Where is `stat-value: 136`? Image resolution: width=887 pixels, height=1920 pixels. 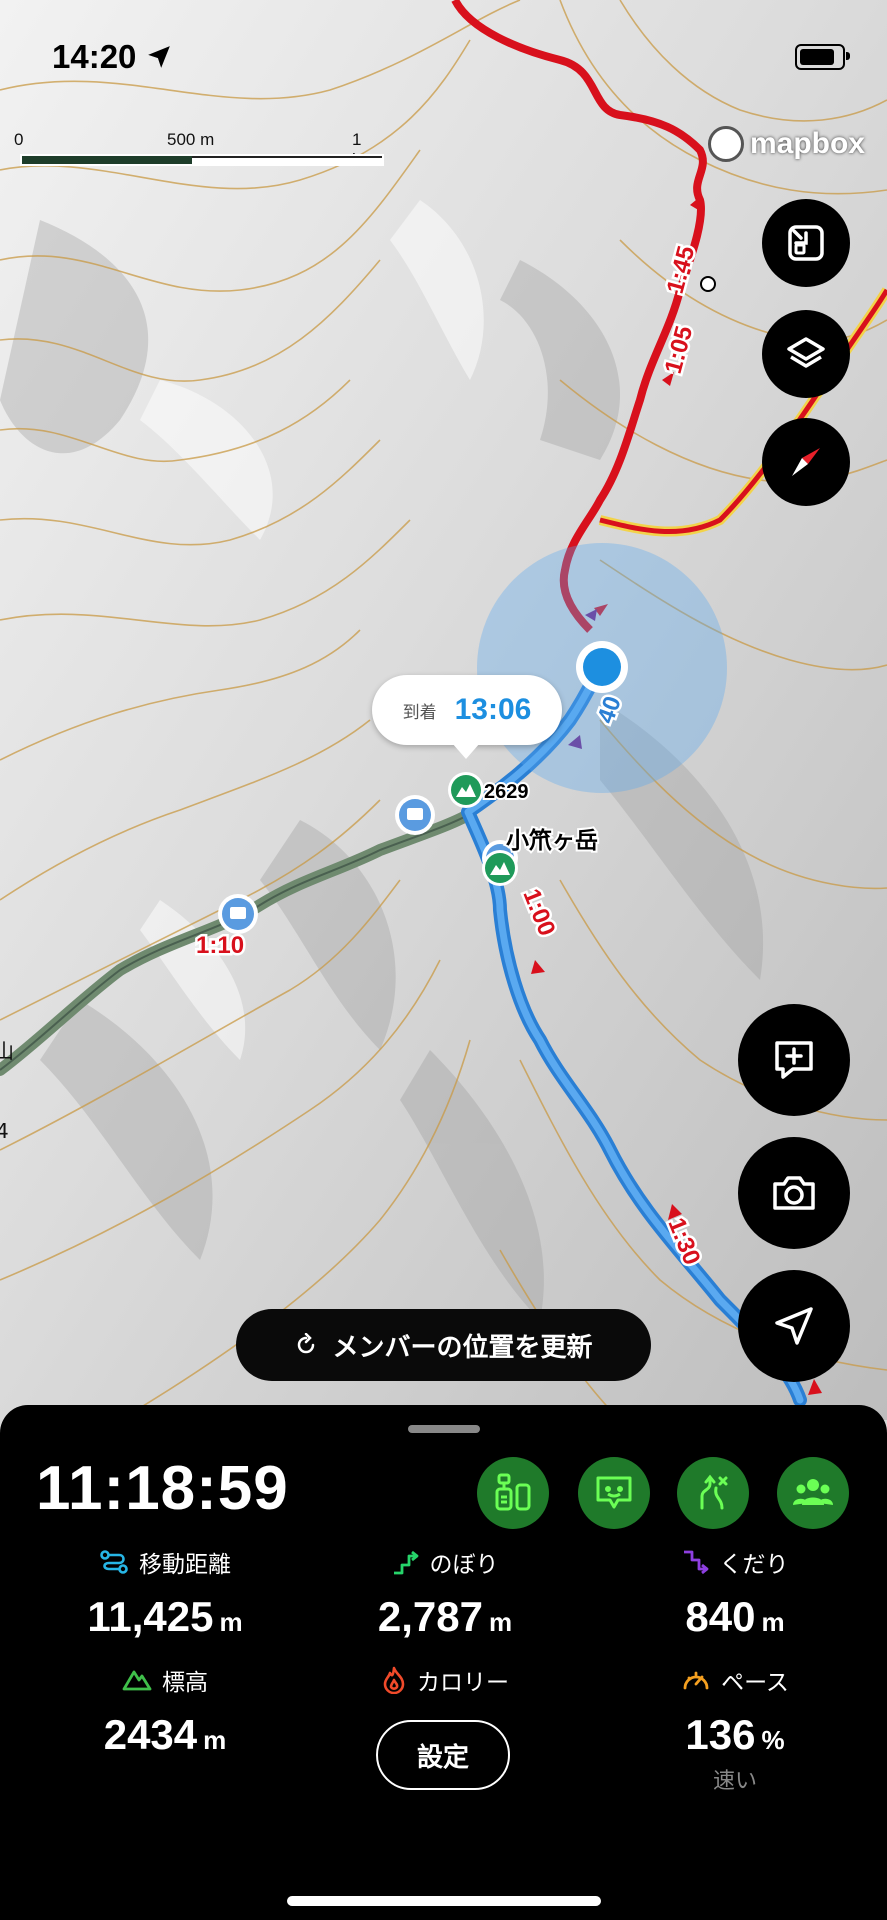
stat-value: 136 is located at coordinates (720, 1734).